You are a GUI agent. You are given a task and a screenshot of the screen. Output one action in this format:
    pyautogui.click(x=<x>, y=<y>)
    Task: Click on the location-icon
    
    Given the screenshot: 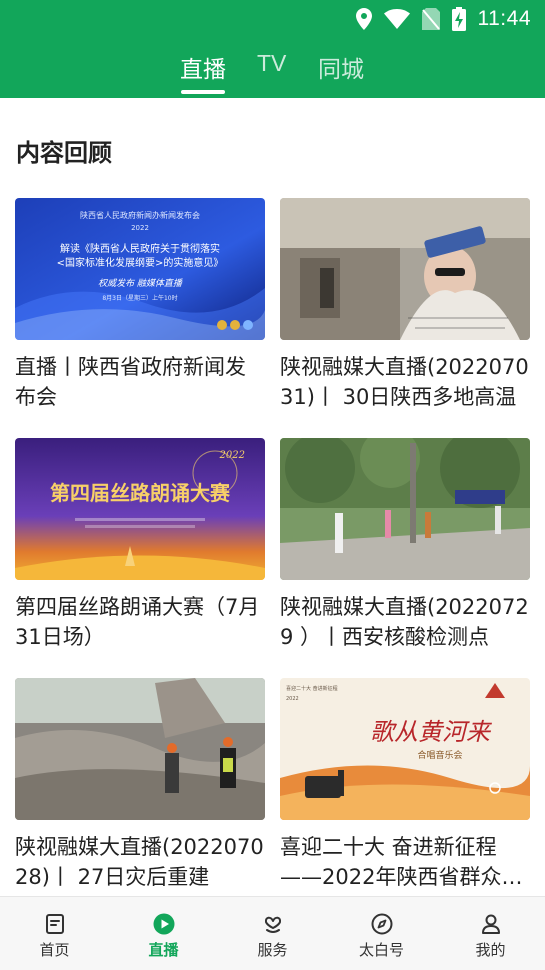 What is the action you would take?
    pyautogui.click(x=363, y=19)
    